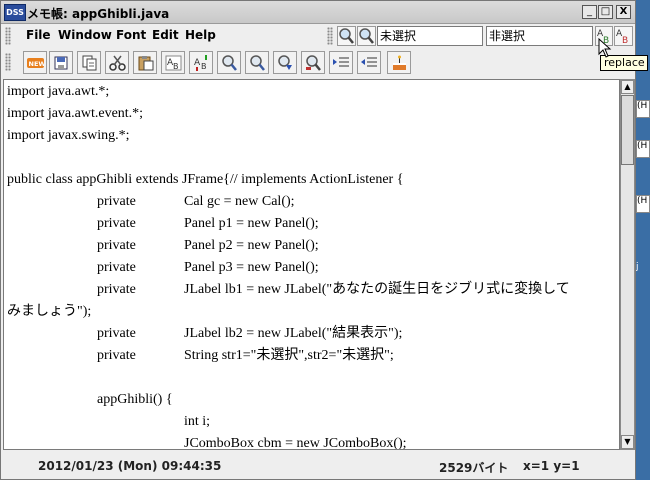 The image size is (650, 480). What do you see at coordinates (551, 466) in the screenshot?
I see `status-cursor-position: x=1 y=1` at bounding box center [551, 466].